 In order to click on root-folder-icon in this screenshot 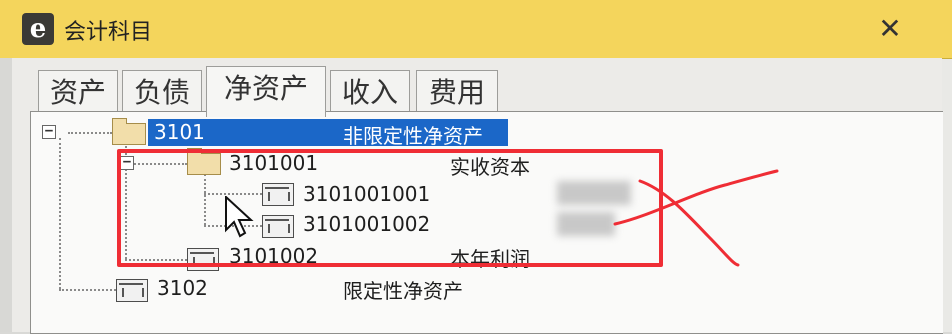, I will do `click(129, 131)`.